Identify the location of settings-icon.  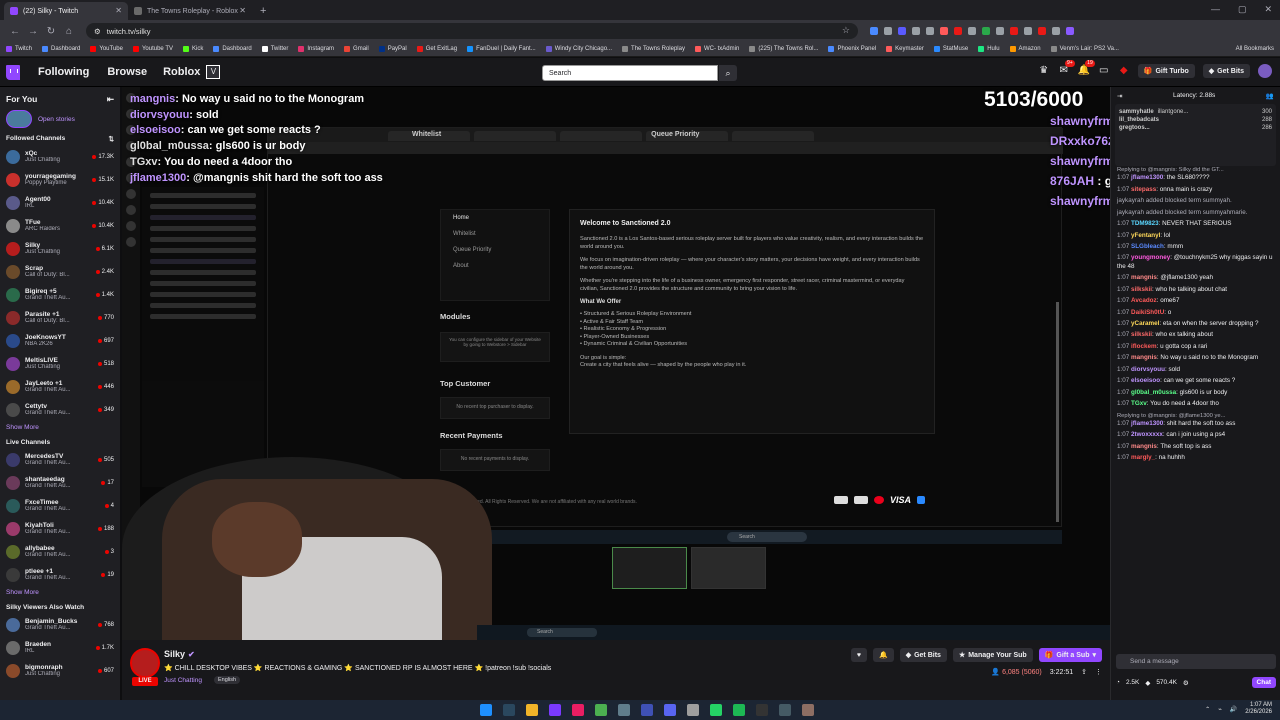
(785, 710).